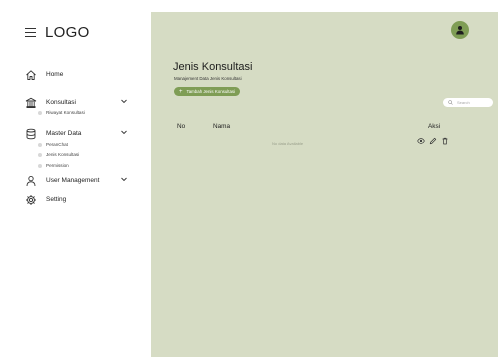 The height and width of the screenshot is (357, 498). I want to click on sidebar-subitem-jenis-konsultasi: Jenis Konsultasi, so click(58, 154).